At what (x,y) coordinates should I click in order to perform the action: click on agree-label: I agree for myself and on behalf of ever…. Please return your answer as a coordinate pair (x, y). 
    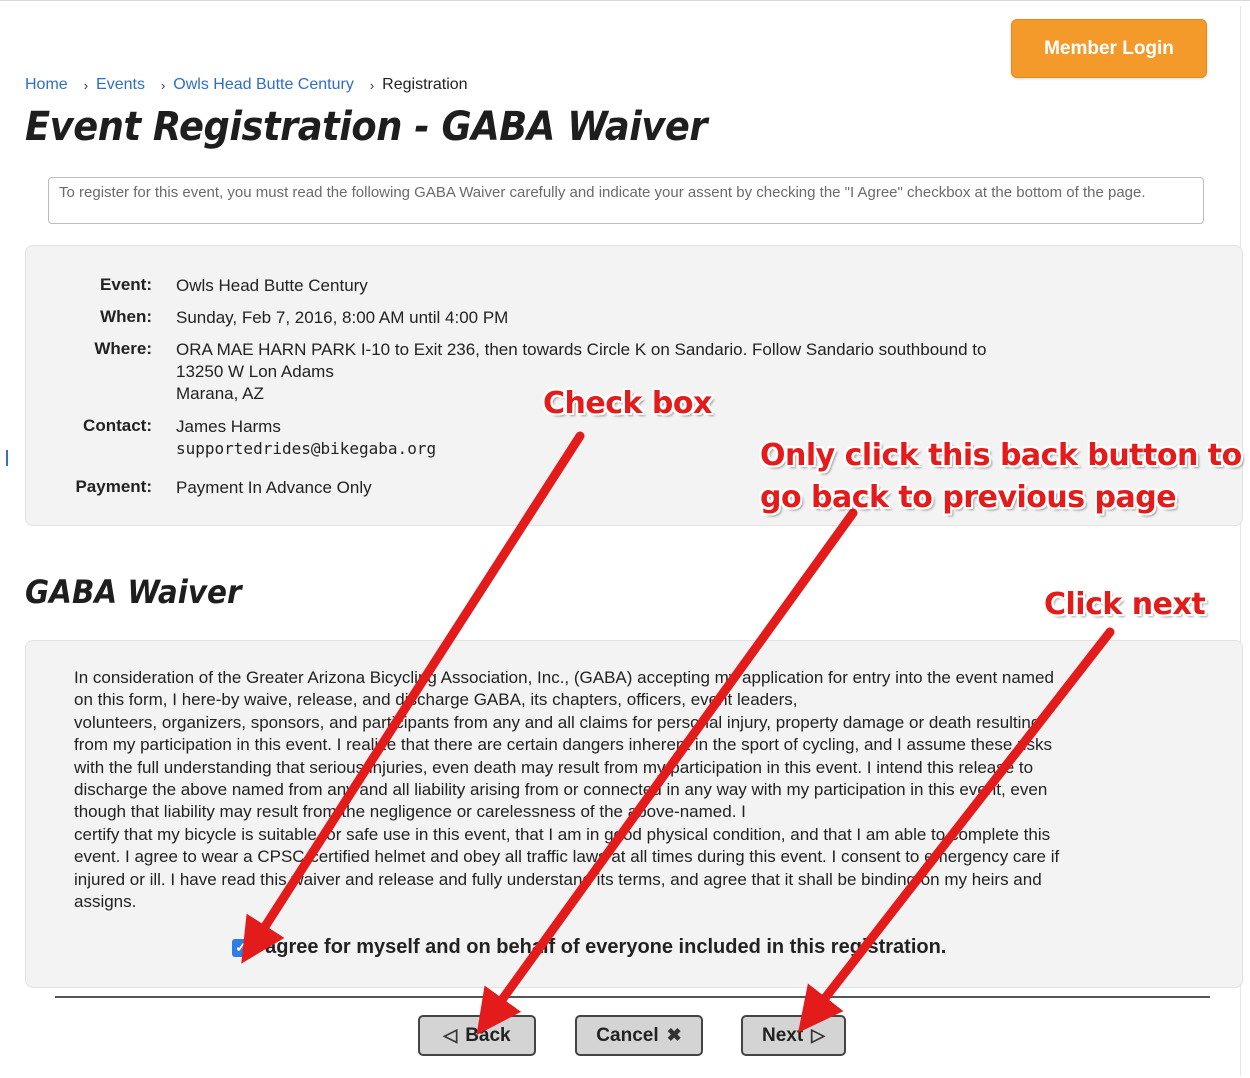
    Looking at the image, I should click on (600, 947).